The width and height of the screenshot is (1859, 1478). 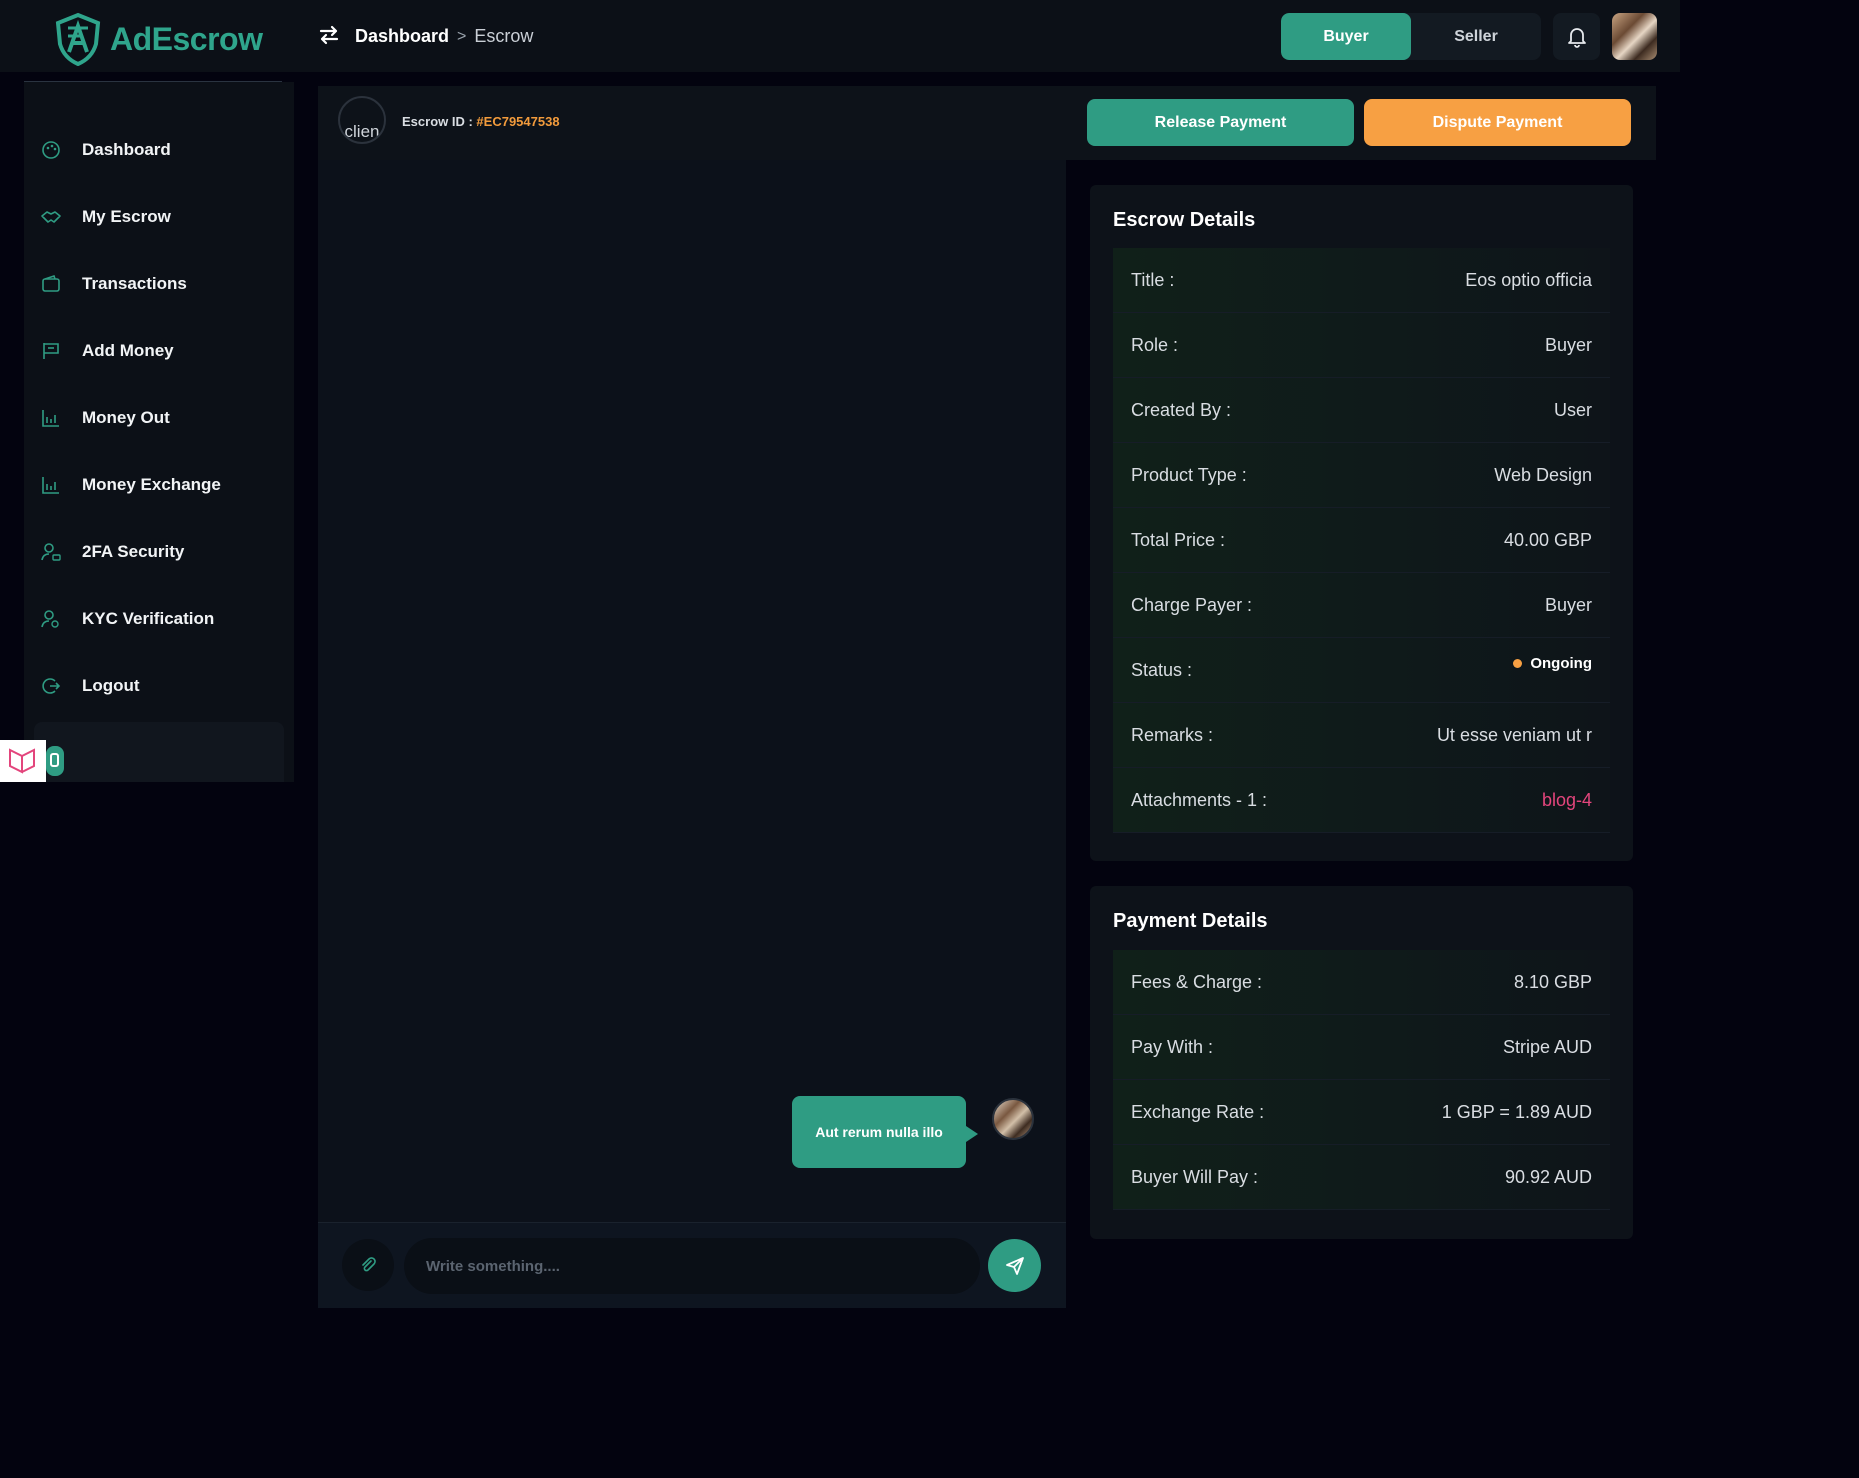 I want to click on breadcrumb: Dashboard > Escrow, so click(x=444, y=36).